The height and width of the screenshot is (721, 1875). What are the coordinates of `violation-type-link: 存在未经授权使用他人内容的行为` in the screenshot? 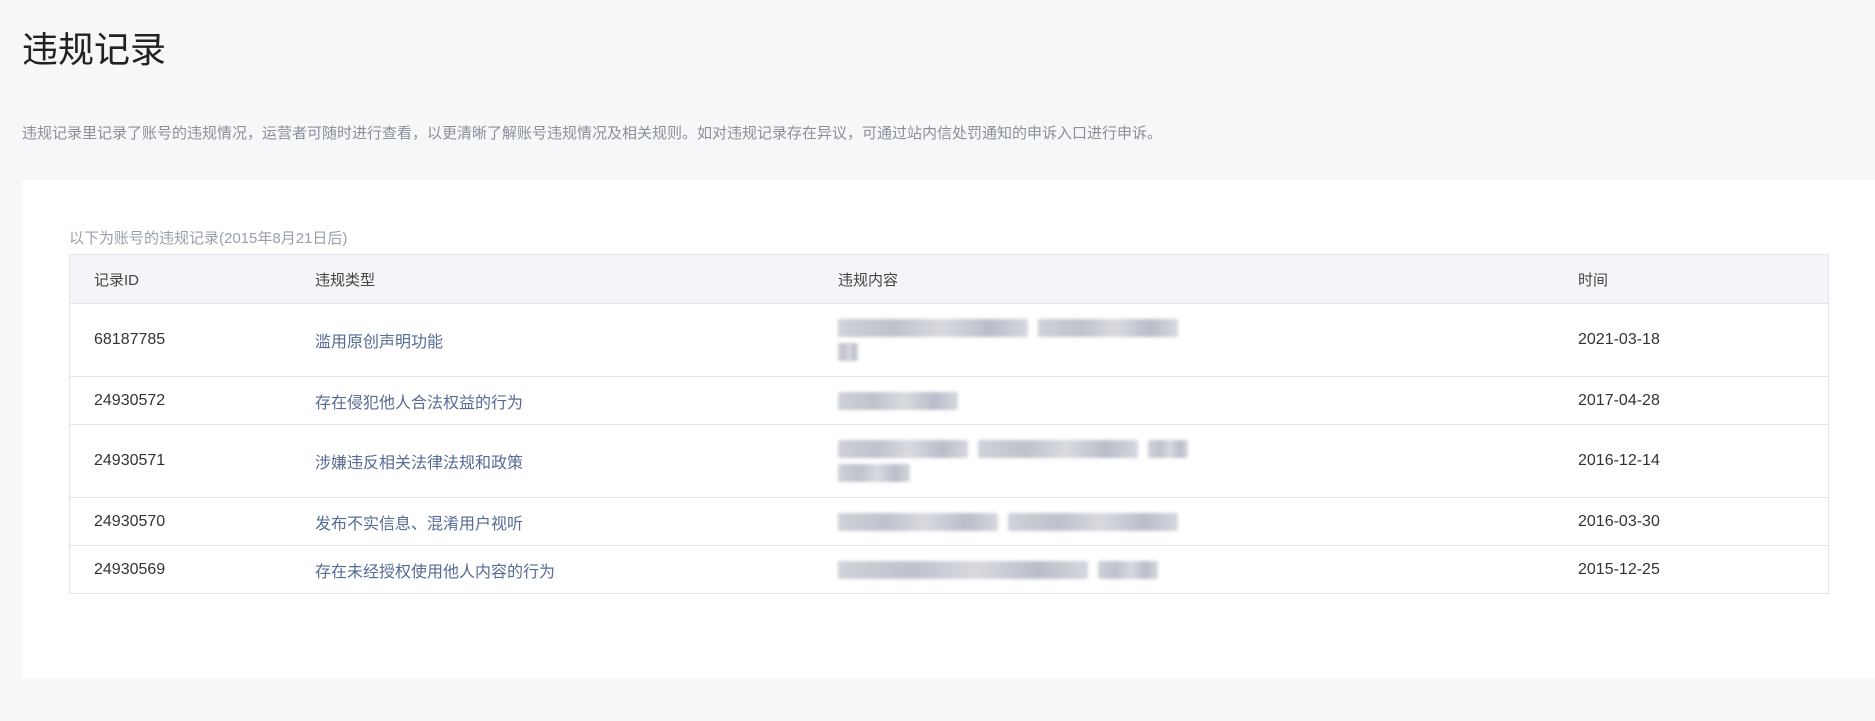 It's located at (435, 572).